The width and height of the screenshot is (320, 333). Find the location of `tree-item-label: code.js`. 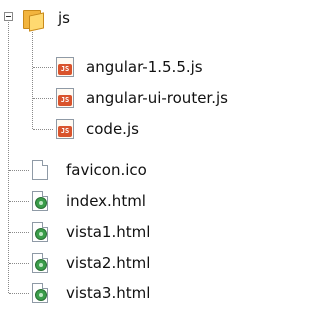

tree-item-label: code.js is located at coordinates (112, 129).